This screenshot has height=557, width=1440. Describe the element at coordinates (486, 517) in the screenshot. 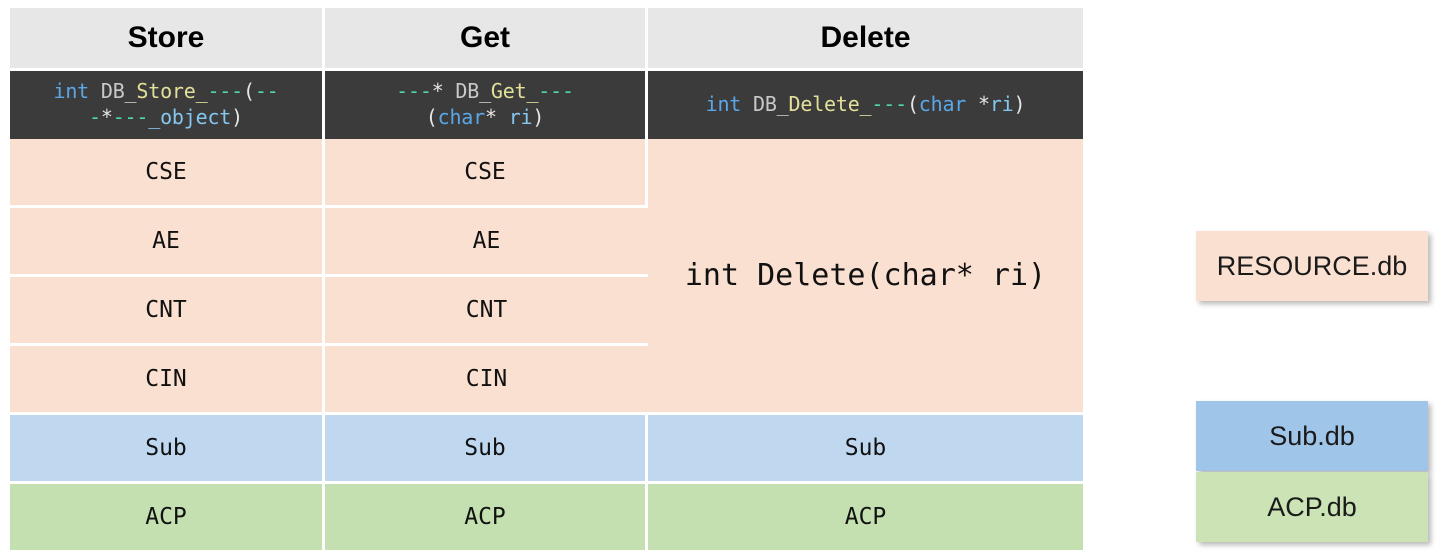

I see `cell-get-acp: ACP` at that location.